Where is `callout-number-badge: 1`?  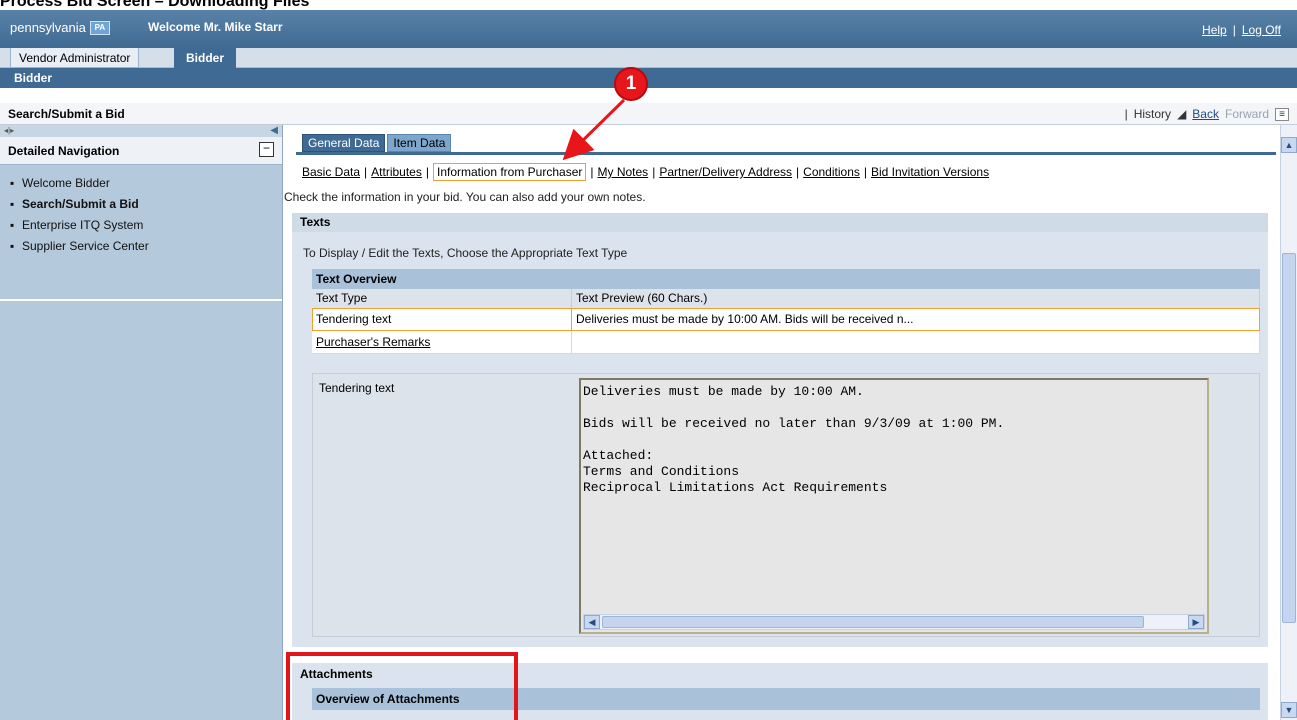
callout-number-badge: 1 is located at coordinates (631, 84).